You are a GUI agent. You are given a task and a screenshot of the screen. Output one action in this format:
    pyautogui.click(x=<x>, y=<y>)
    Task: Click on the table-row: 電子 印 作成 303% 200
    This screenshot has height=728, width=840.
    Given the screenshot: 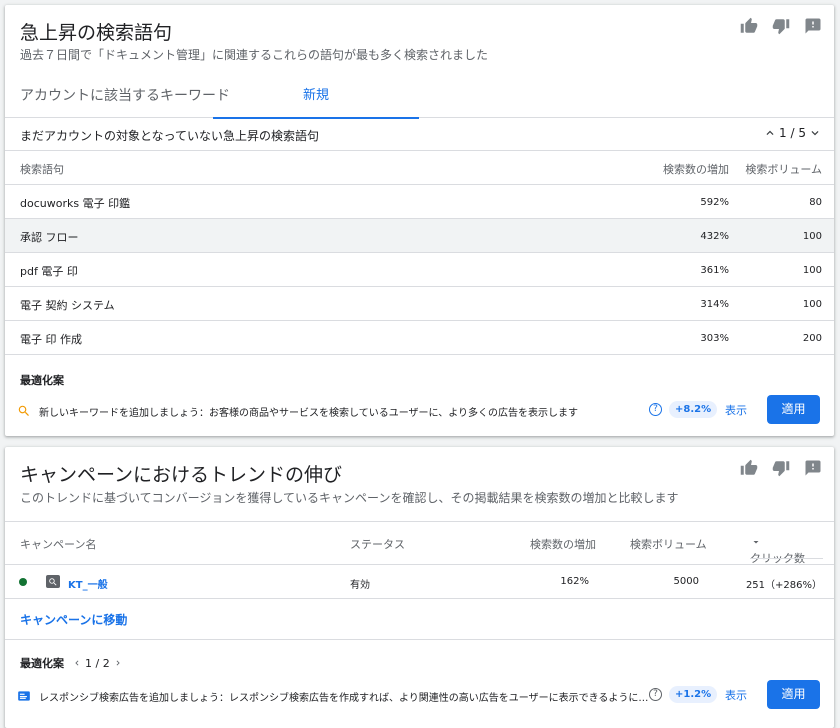 What is the action you would take?
    pyautogui.click(x=419, y=338)
    